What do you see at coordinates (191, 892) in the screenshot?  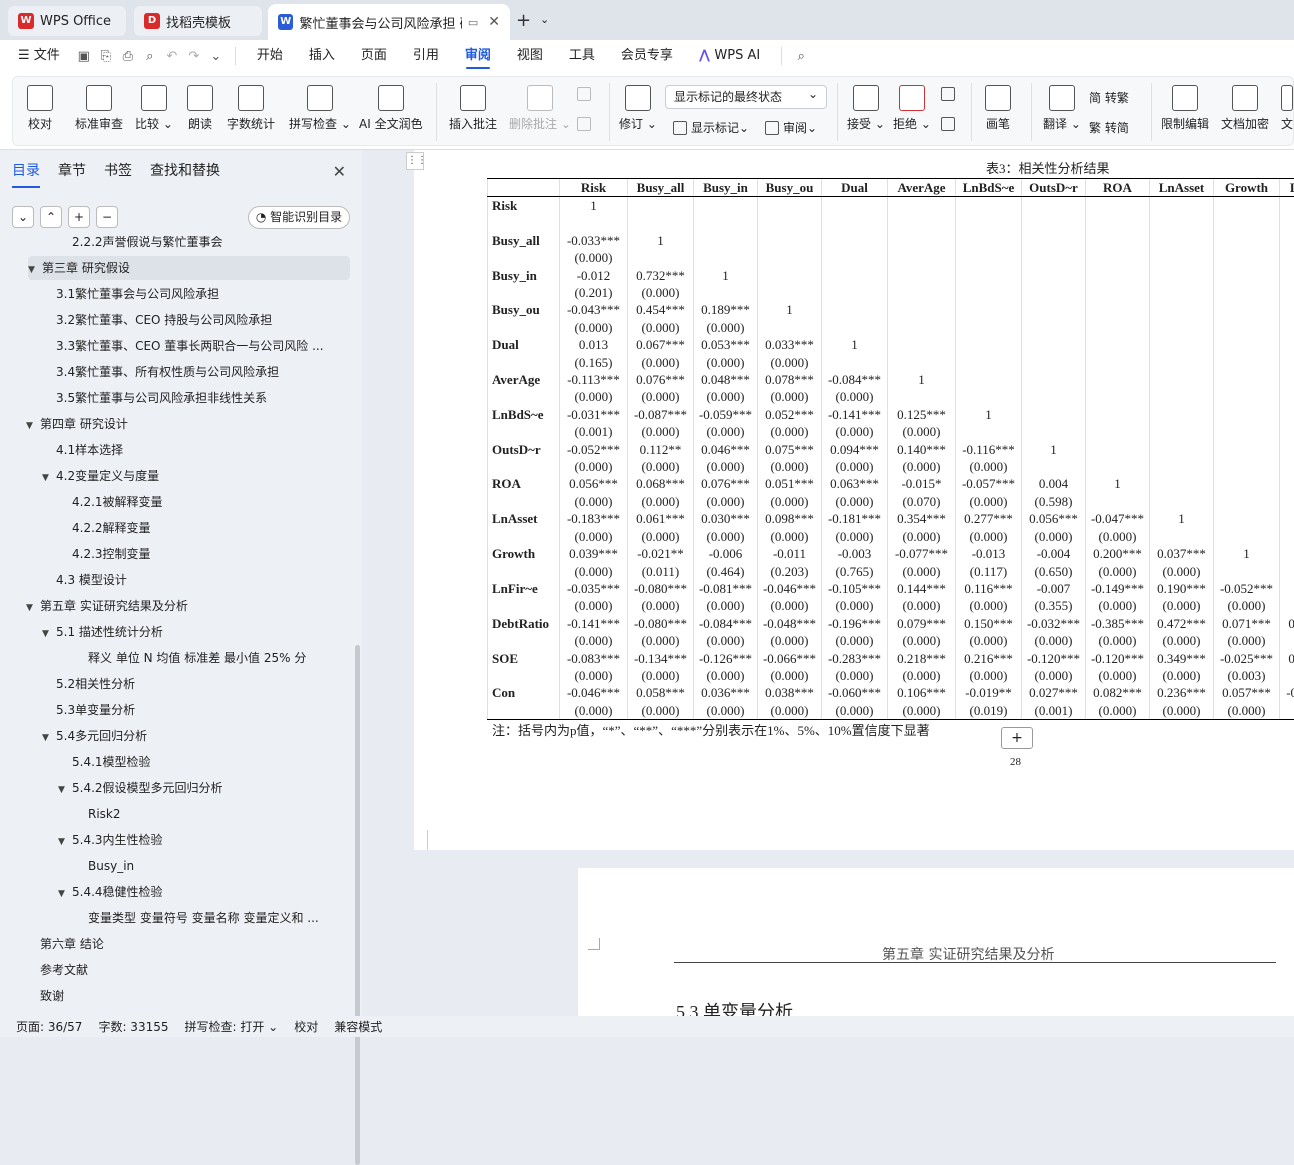 I see `toc-item: ▼5.4.4稳健性检验` at bounding box center [191, 892].